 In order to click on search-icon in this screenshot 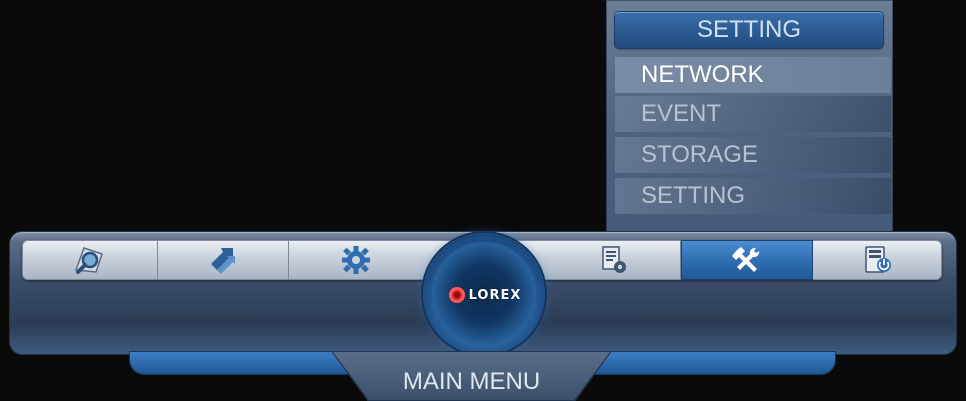, I will do `click(90, 260)`.